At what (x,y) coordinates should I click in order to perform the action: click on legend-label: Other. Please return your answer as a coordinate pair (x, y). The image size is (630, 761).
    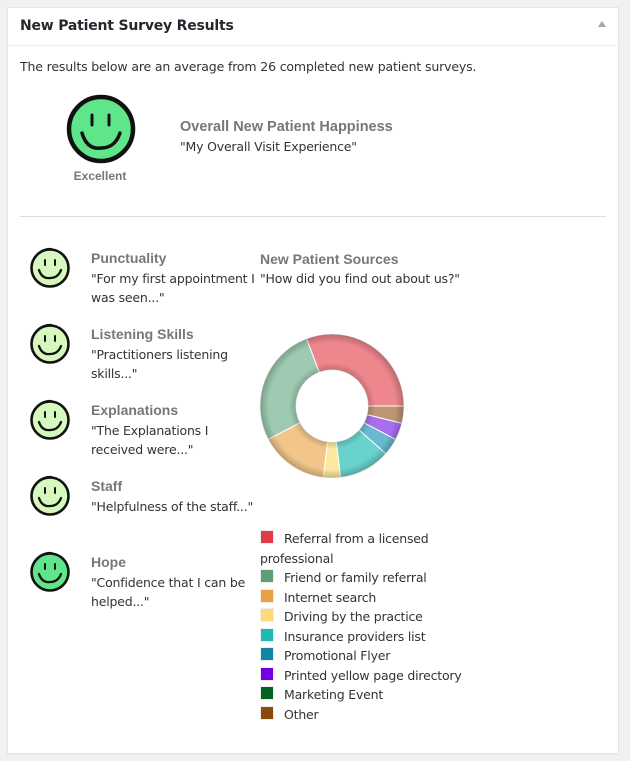
    Looking at the image, I should click on (301, 714).